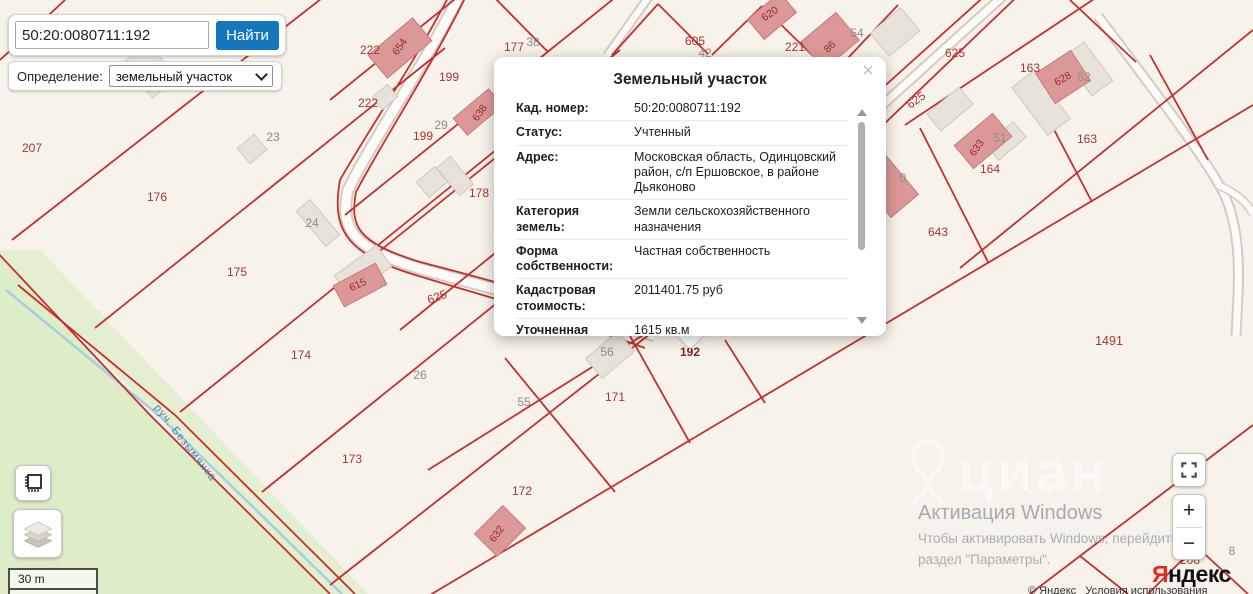 Image resolution: width=1253 pixels, height=594 pixels. I want to click on layers-icon, so click(37, 534).